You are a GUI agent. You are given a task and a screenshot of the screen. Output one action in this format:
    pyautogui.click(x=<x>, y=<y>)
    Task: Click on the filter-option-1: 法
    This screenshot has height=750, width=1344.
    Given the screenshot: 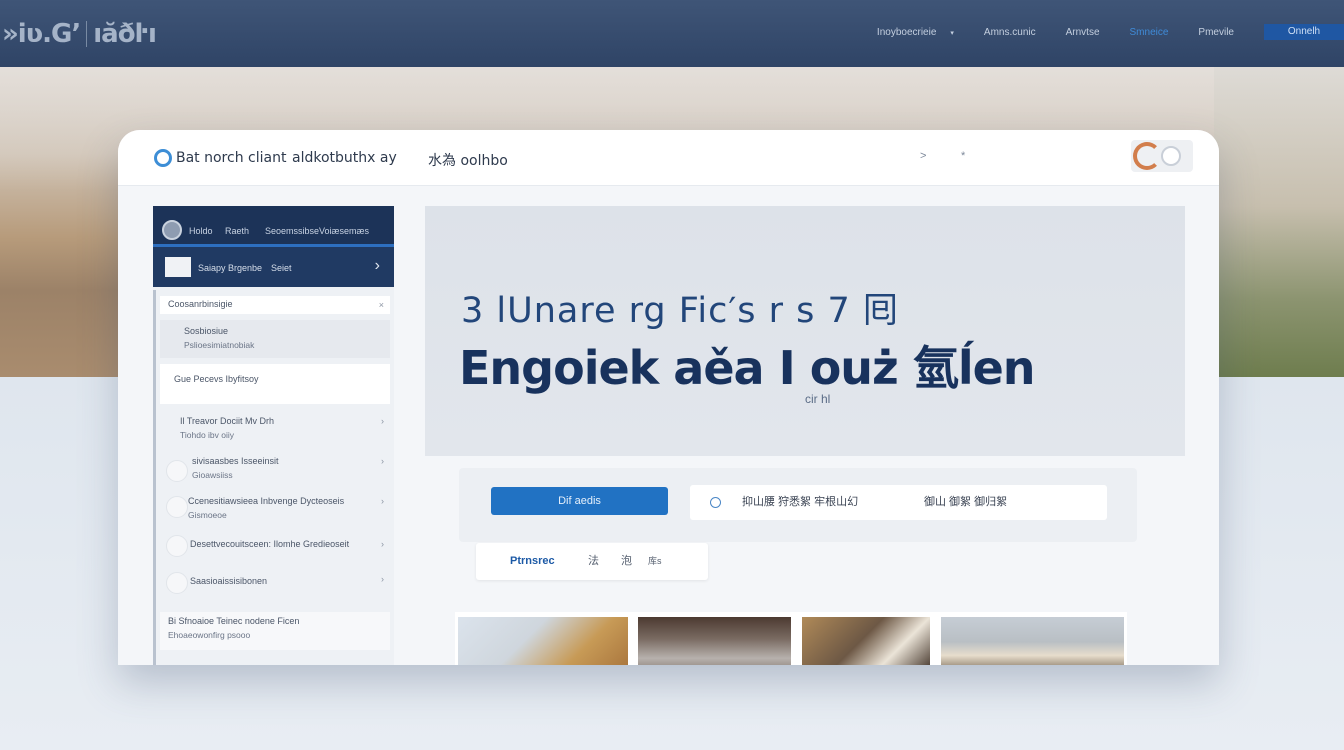 What is the action you would take?
    pyautogui.click(x=593, y=561)
    